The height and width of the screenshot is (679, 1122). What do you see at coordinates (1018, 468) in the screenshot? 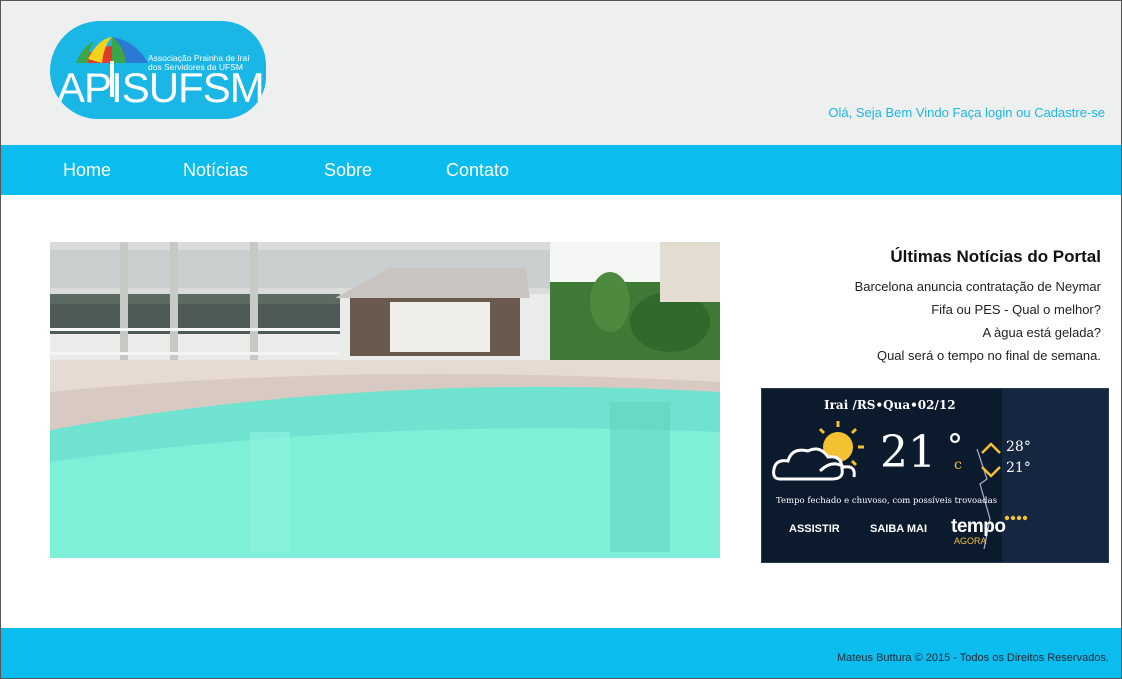
I see `weather-low: 21°` at bounding box center [1018, 468].